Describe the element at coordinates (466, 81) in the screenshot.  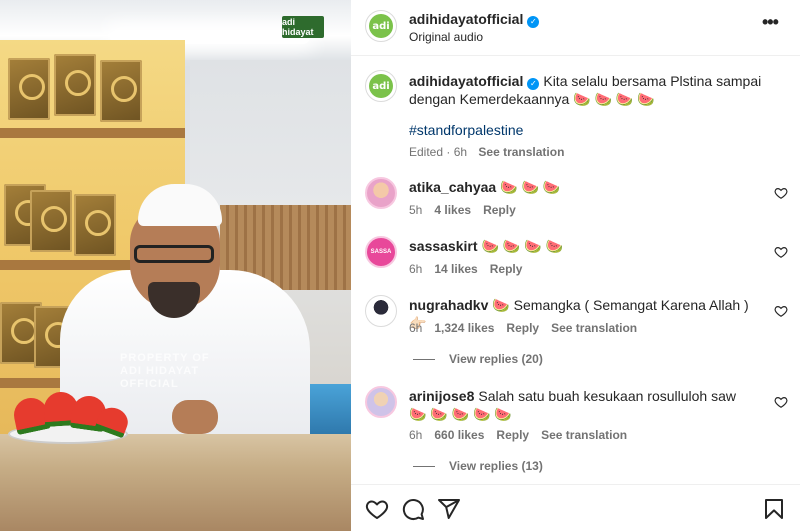
I see `caption-username: adihidayatofficial` at that location.